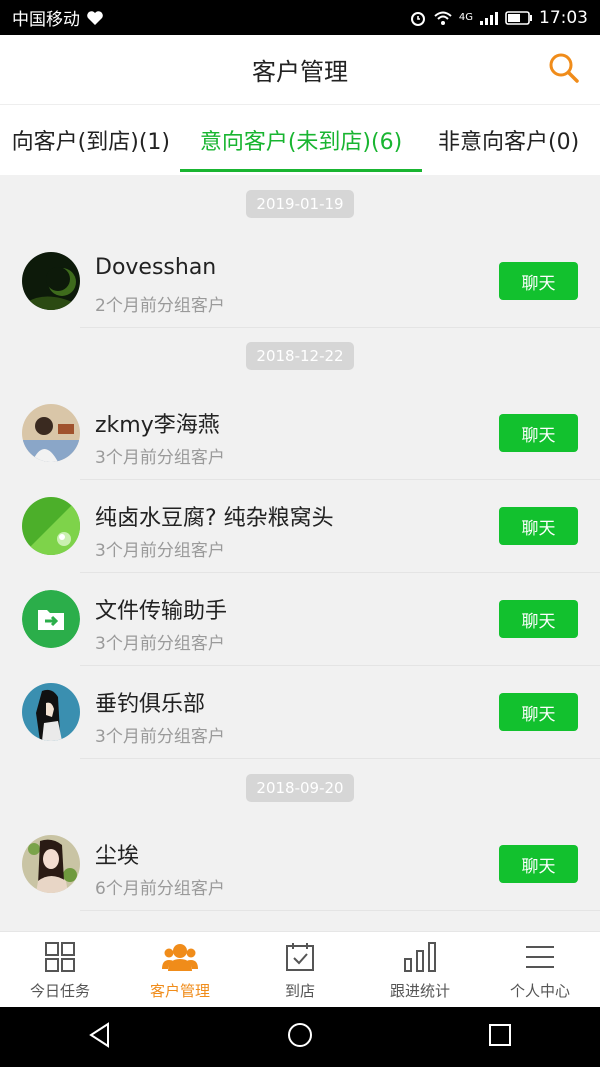 The image size is (600, 1067). What do you see at coordinates (301, 170) in the screenshot?
I see `tab-active-indicator` at bounding box center [301, 170].